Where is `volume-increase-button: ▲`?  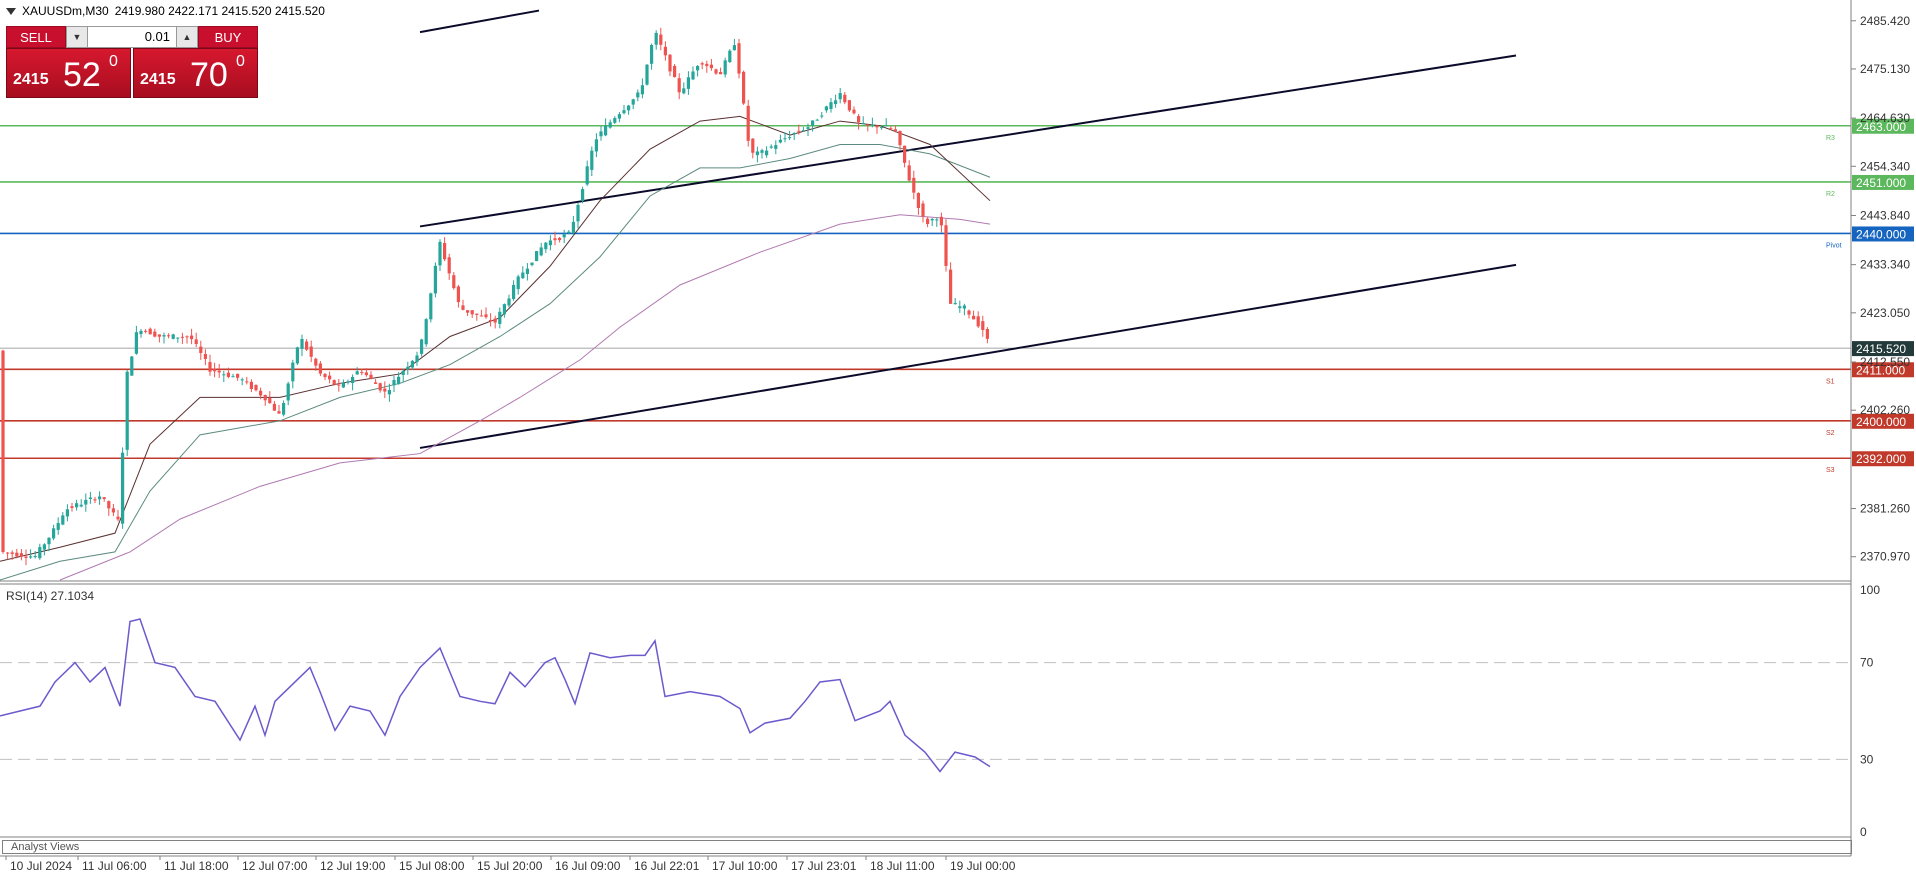
volume-increase-button: ▲ is located at coordinates (187, 37).